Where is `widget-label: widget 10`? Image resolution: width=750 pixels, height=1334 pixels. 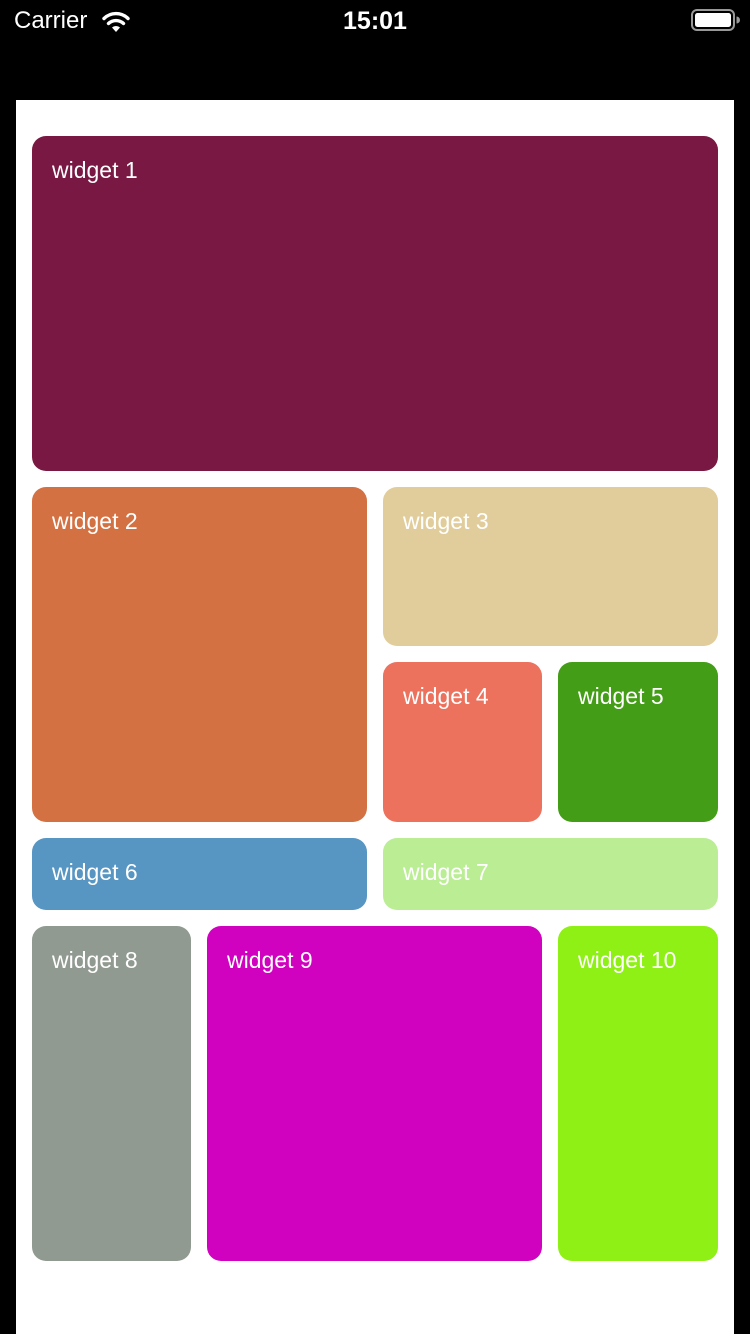
widget-label: widget 10 is located at coordinates (627, 960).